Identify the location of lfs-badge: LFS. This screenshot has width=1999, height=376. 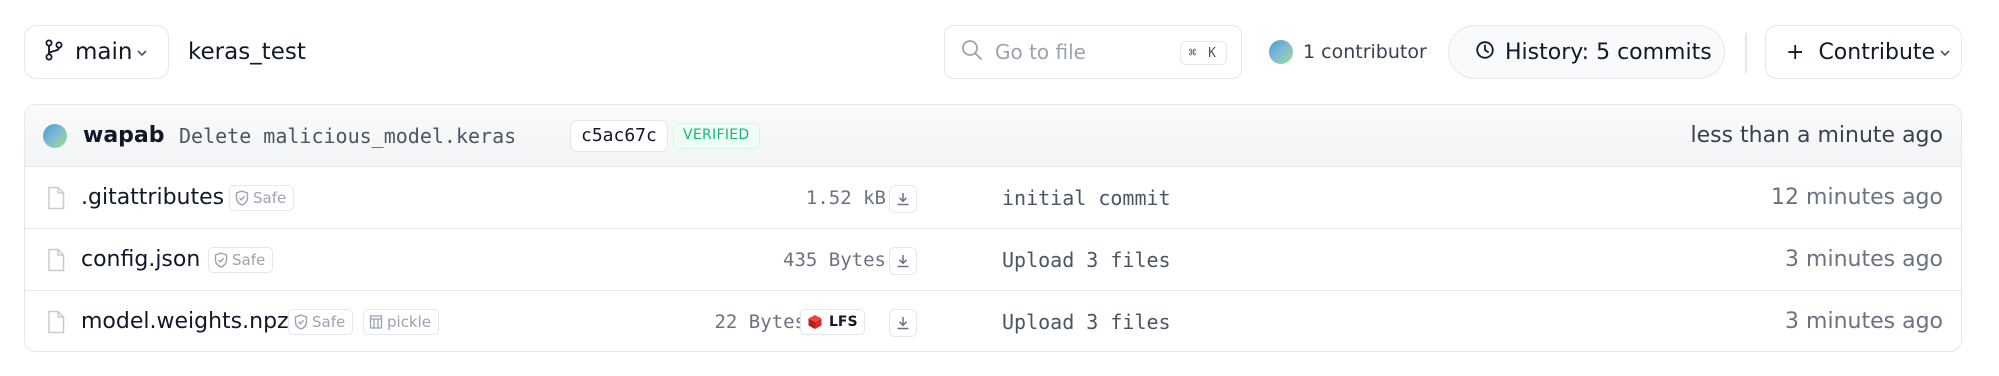
(832, 322).